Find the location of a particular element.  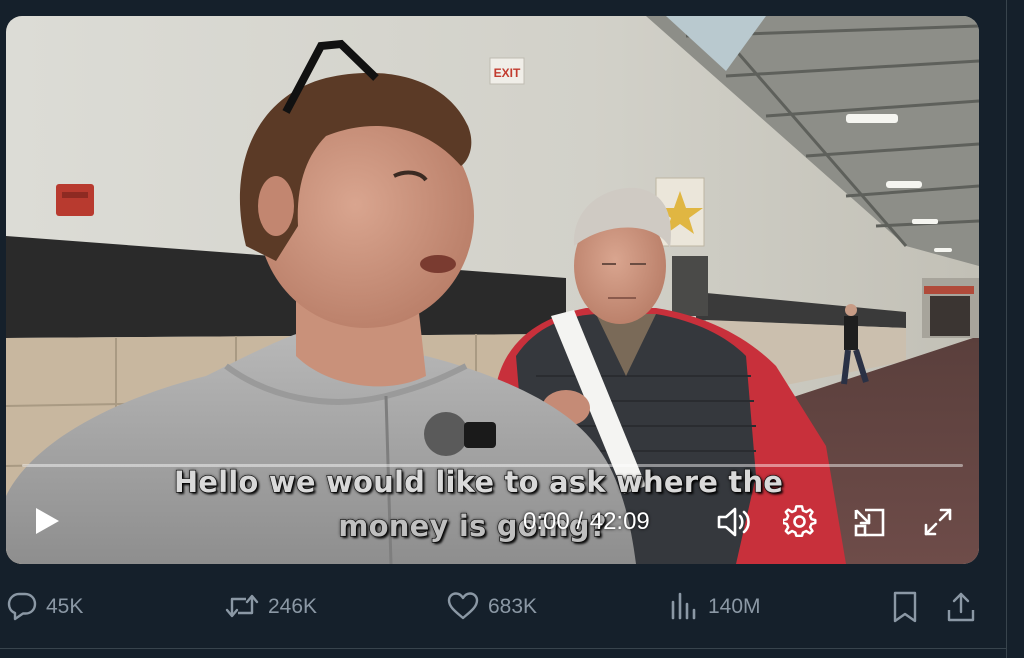

repost-button: 246K is located at coordinates (270, 606).